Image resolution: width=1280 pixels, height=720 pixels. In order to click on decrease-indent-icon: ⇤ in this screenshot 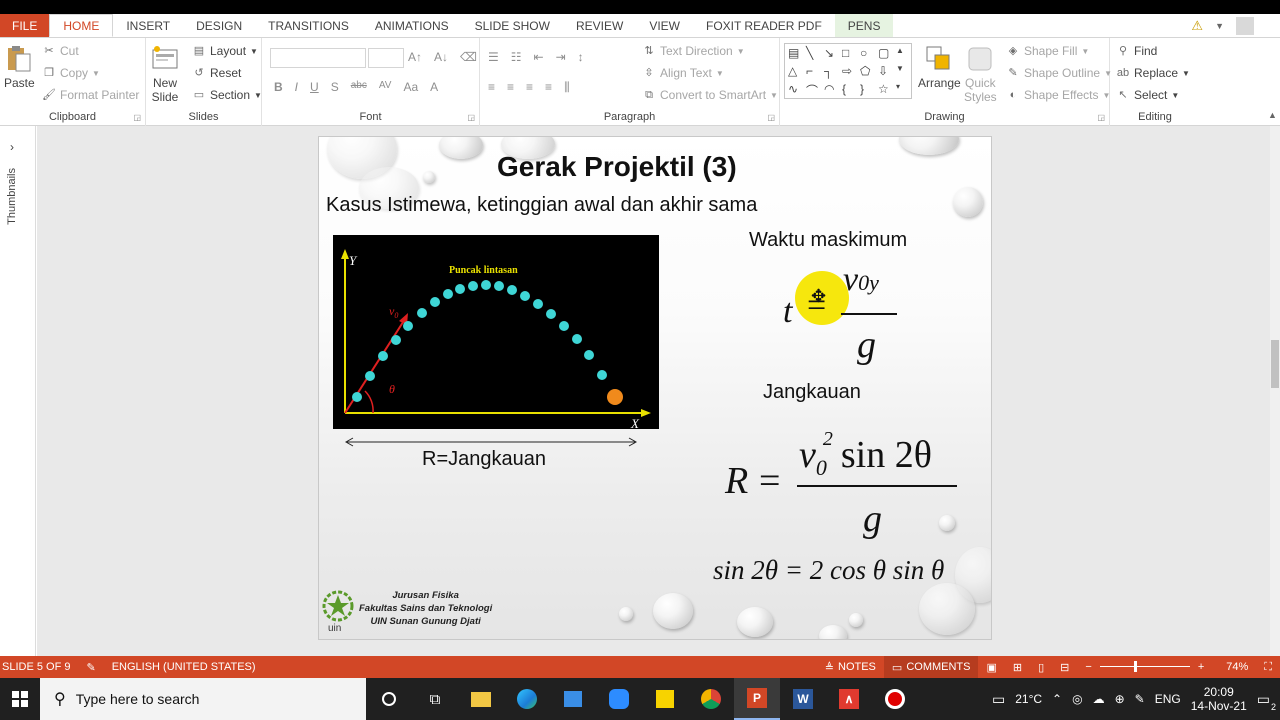, I will do `click(539, 57)`.